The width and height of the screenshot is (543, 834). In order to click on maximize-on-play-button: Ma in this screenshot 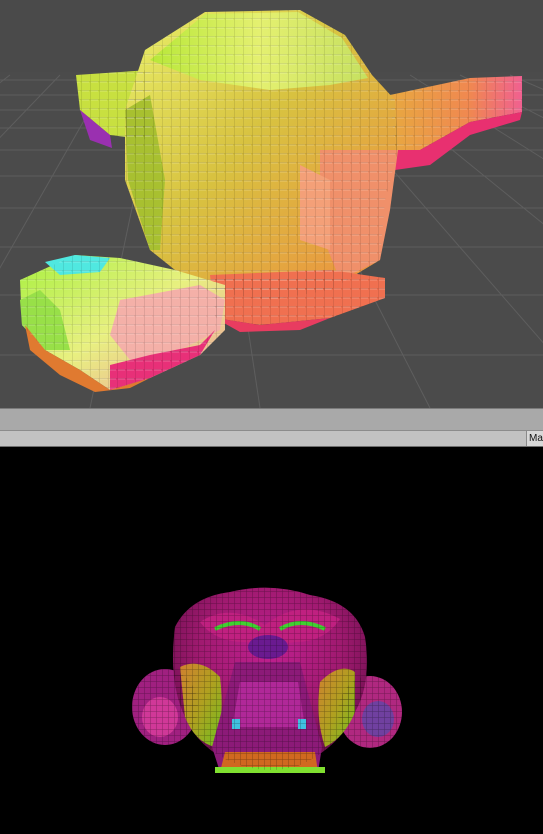, I will do `click(534, 438)`.